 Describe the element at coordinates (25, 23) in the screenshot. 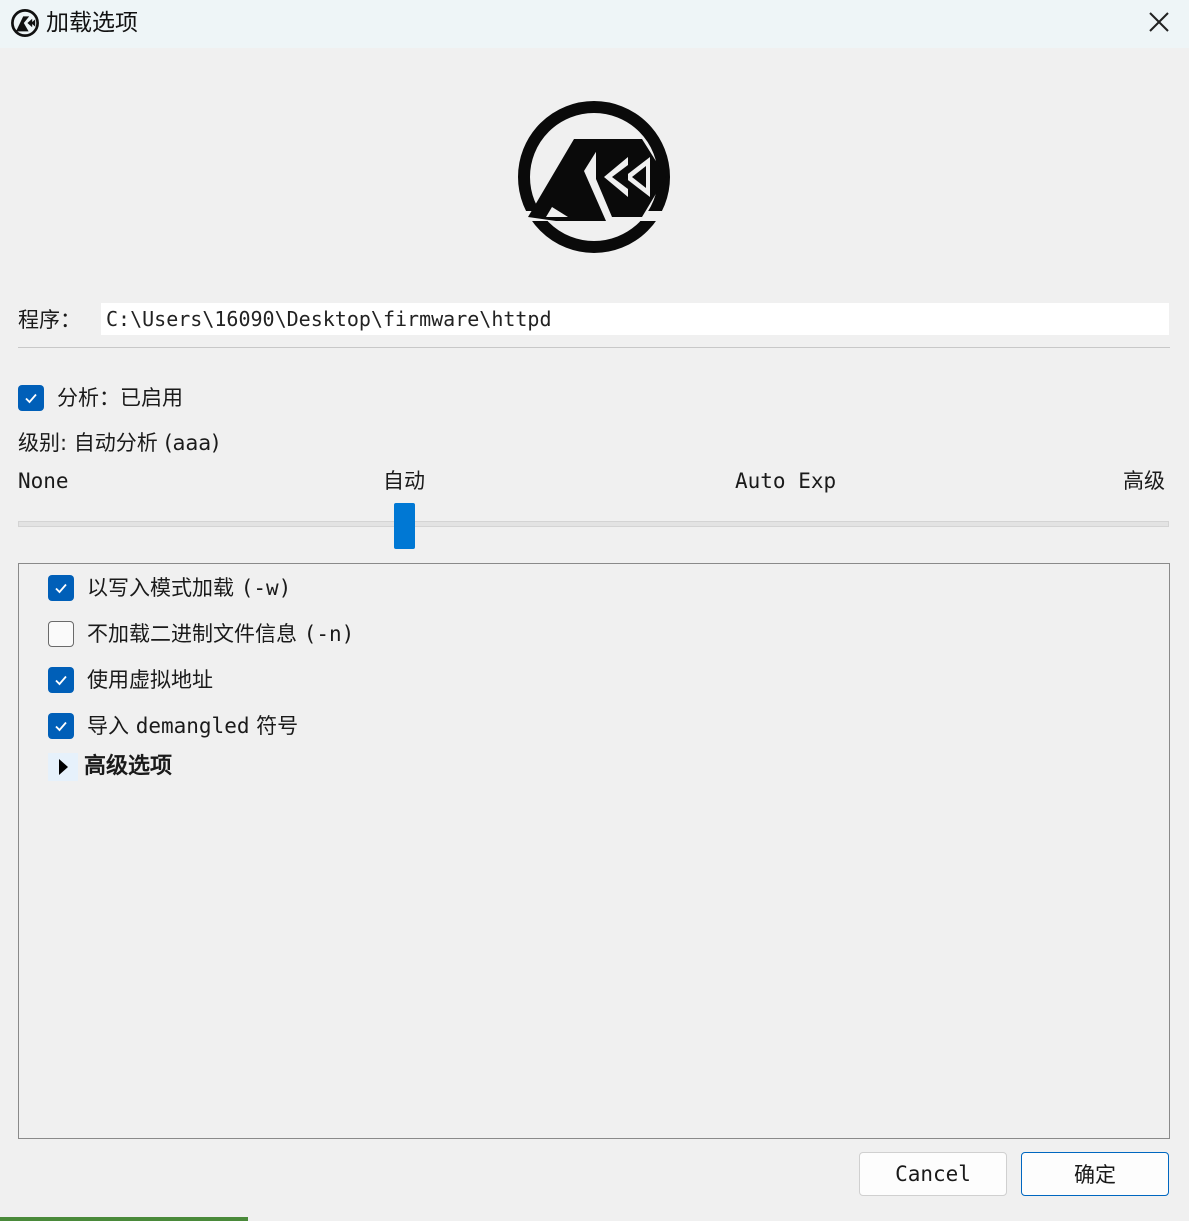

I see `cutter-logo-icon` at that location.